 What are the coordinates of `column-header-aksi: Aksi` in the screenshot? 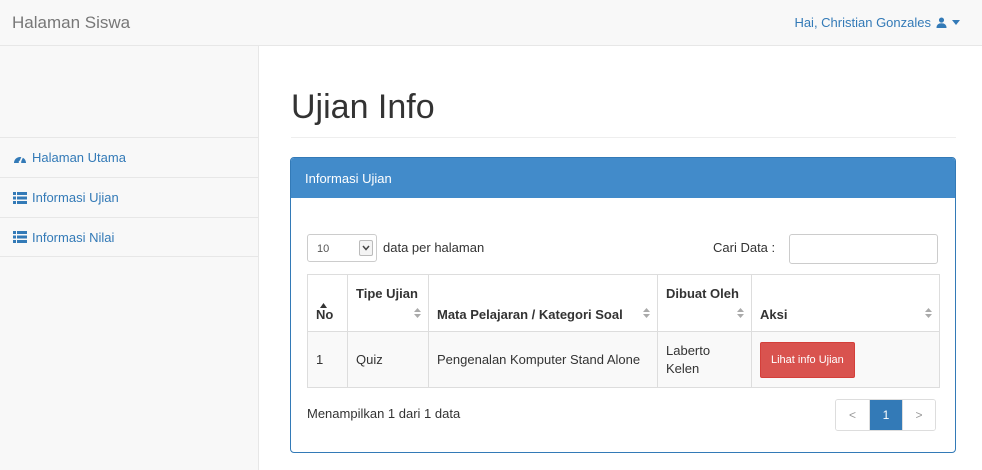 It's located at (845, 303).